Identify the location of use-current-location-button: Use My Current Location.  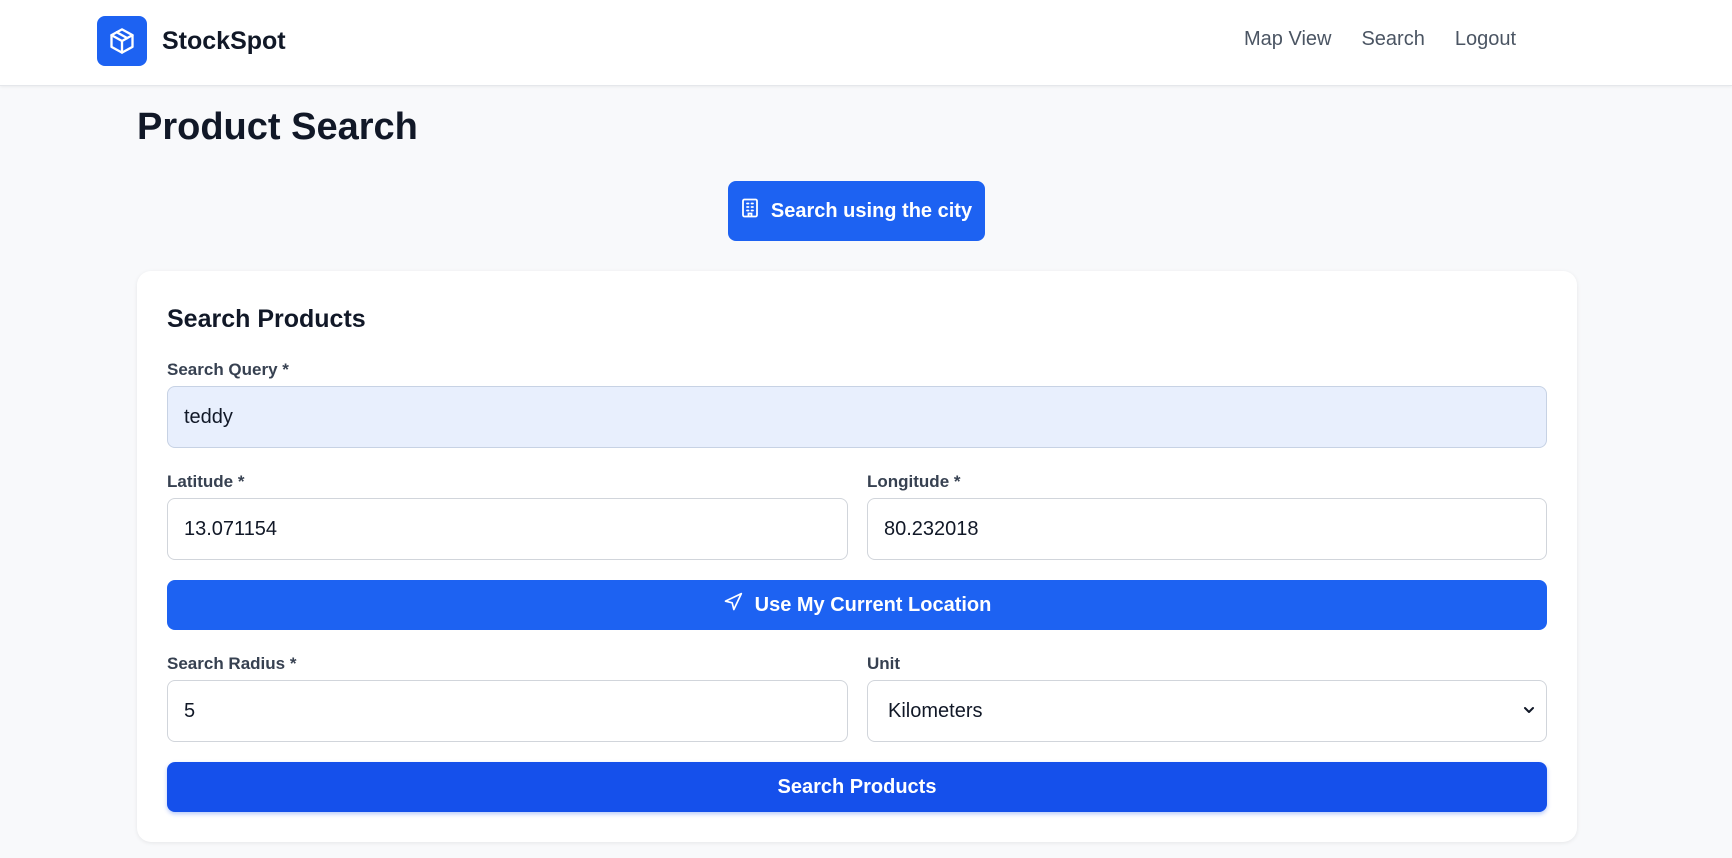
(857, 605).